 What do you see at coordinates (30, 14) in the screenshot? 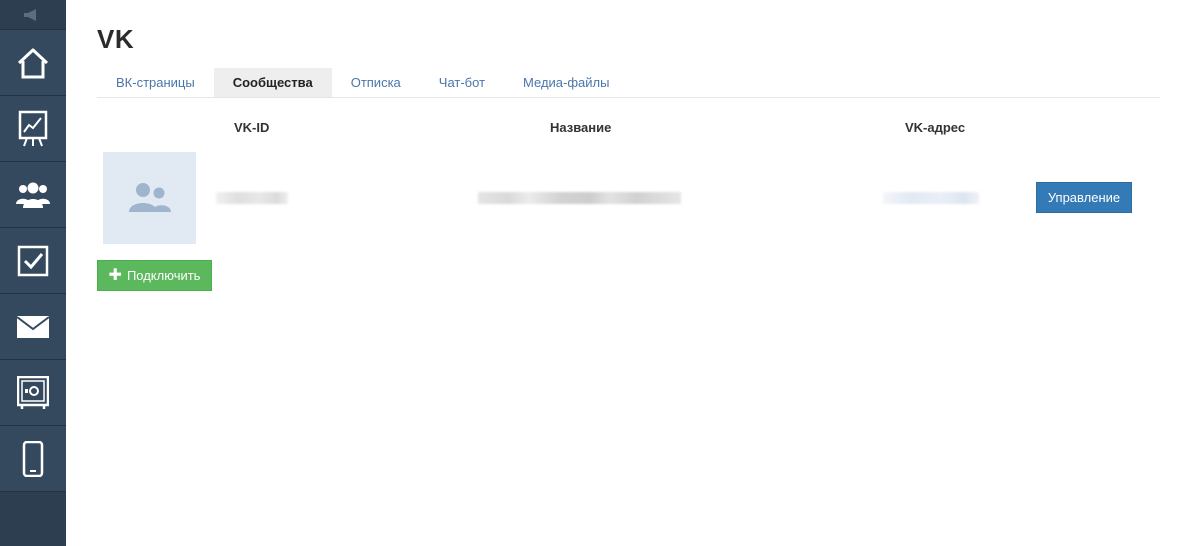
I see `megaphone-icon` at bounding box center [30, 14].